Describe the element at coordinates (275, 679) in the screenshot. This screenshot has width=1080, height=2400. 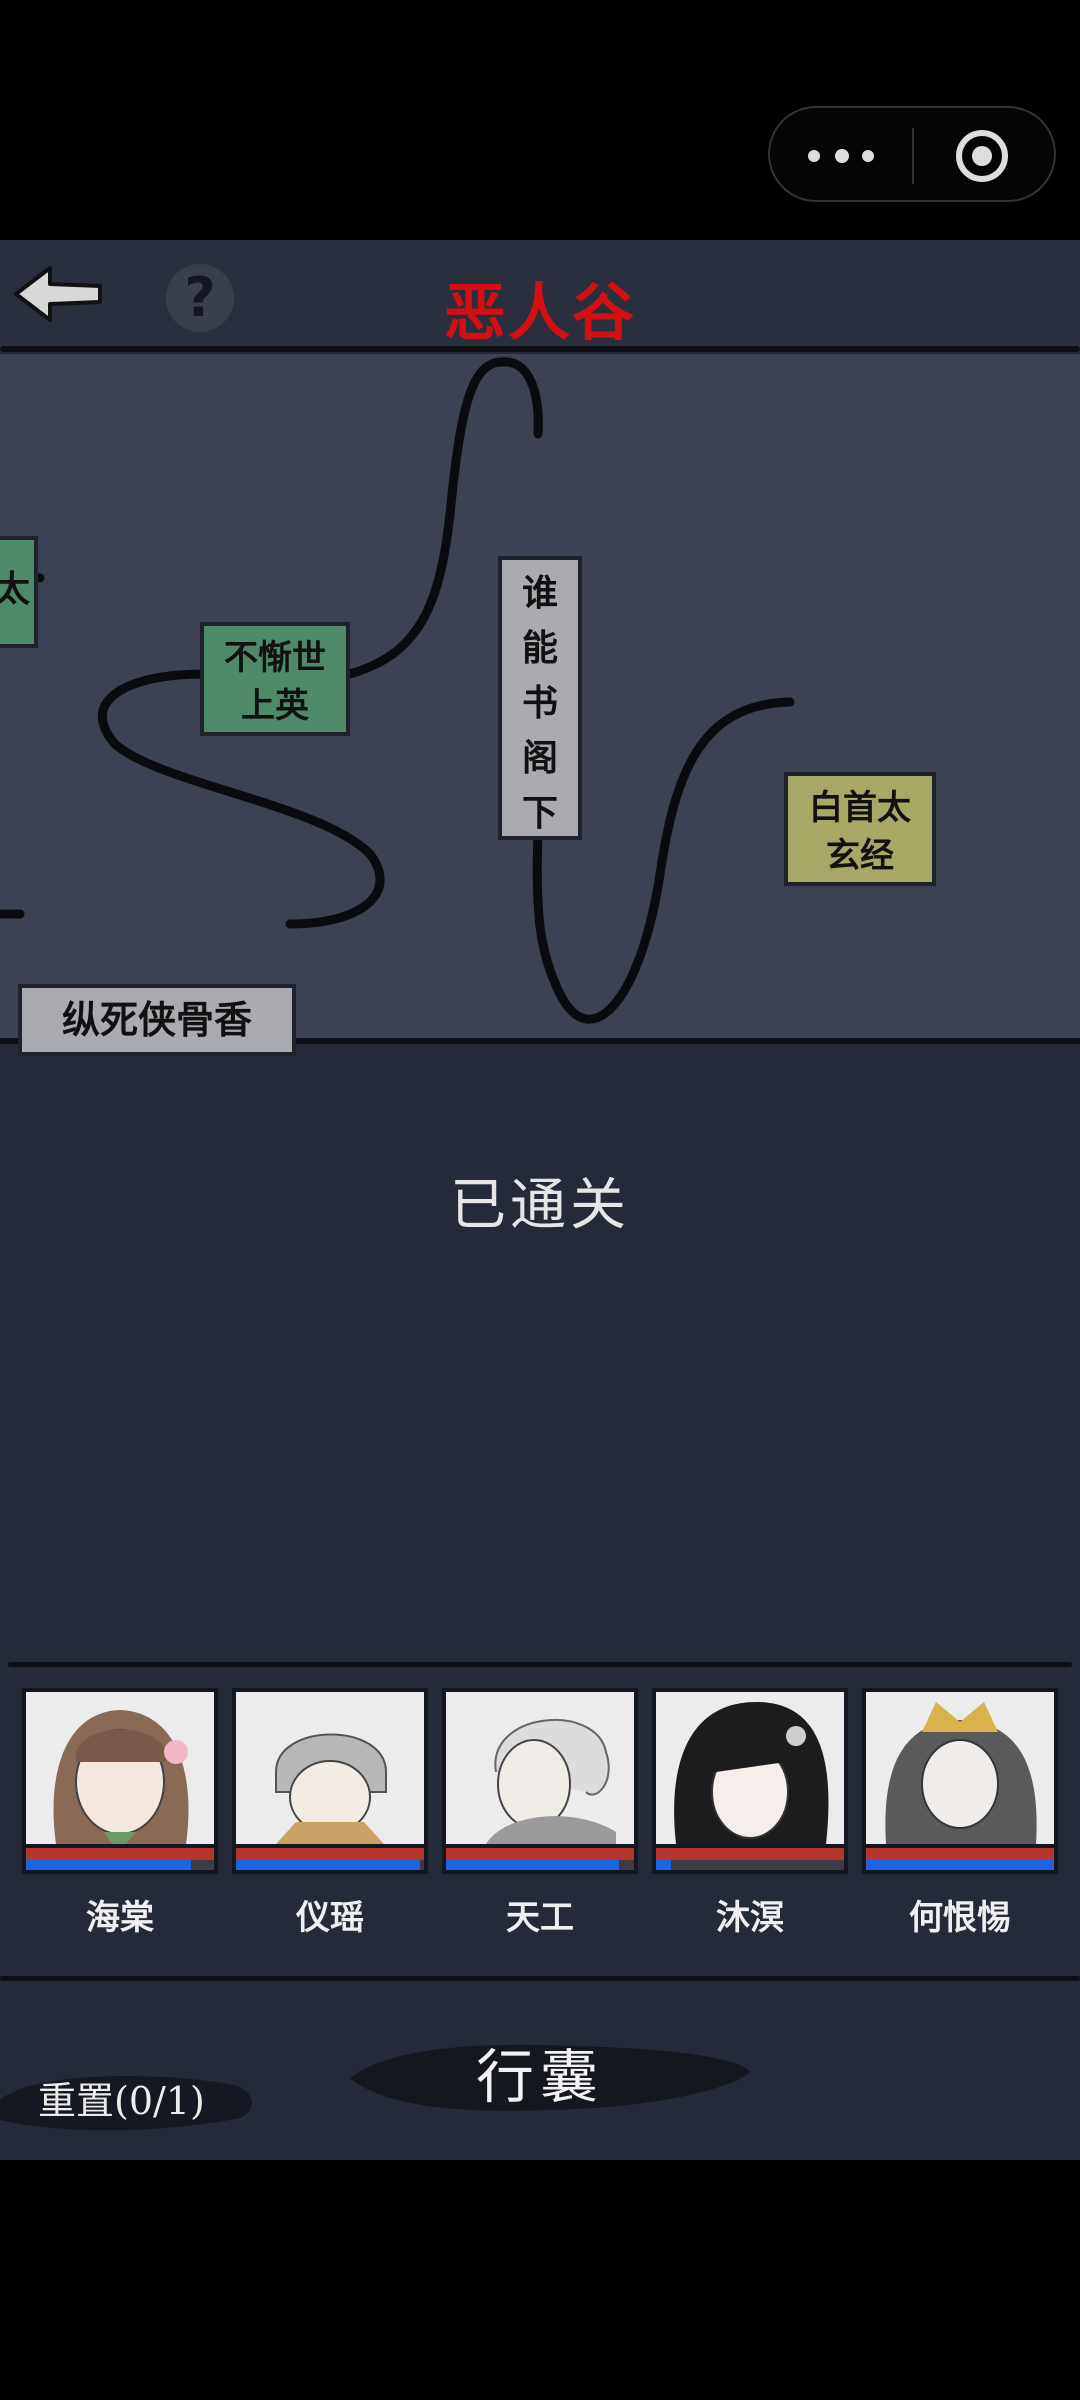
I see `map-node-buduan: 不惭世 上英` at that location.